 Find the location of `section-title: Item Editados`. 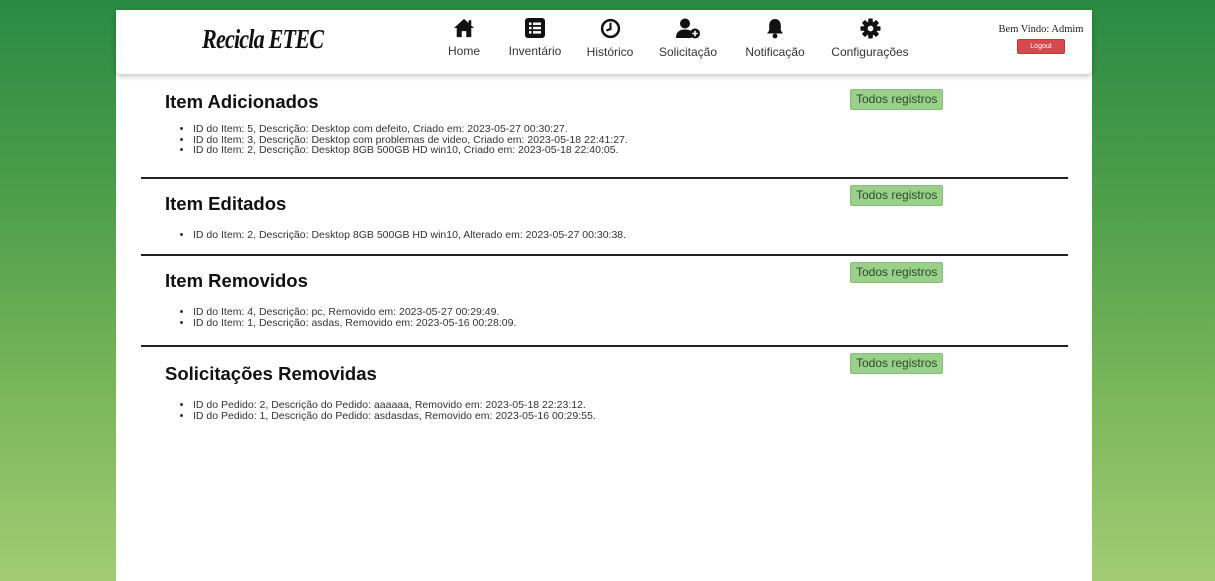

section-title: Item Editados is located at coordinates (226, 203).